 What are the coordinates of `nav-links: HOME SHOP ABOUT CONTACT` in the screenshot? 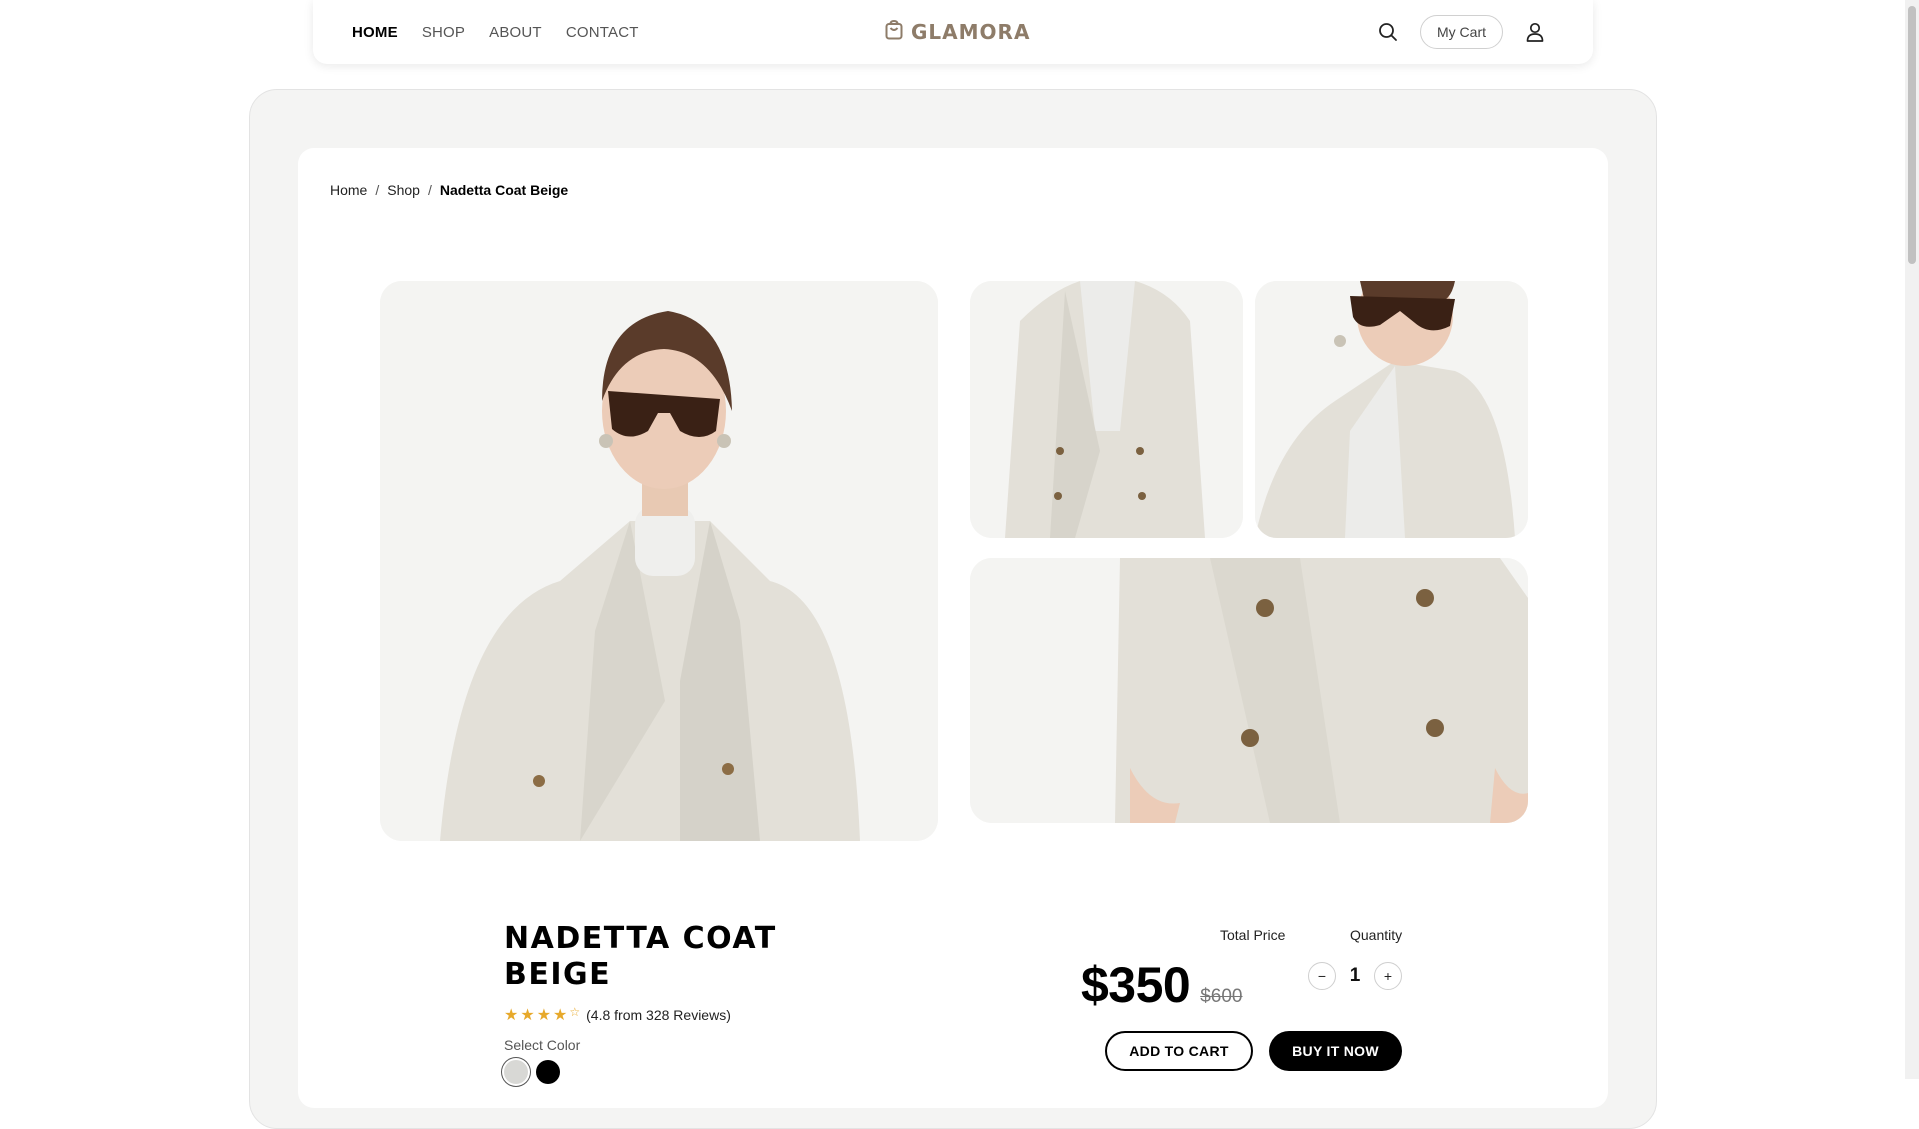 It's located at (495, 32).